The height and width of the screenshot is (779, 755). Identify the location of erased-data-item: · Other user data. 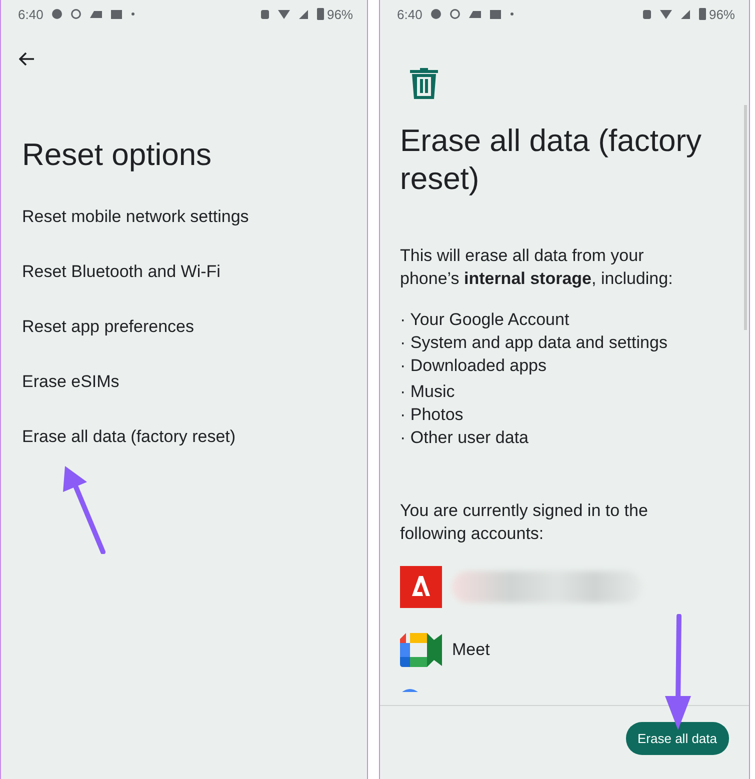
(465, 438).